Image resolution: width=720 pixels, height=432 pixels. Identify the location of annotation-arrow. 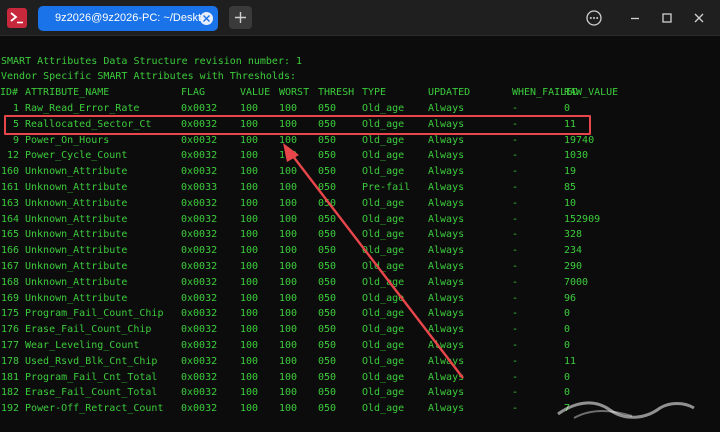
(373, 261).